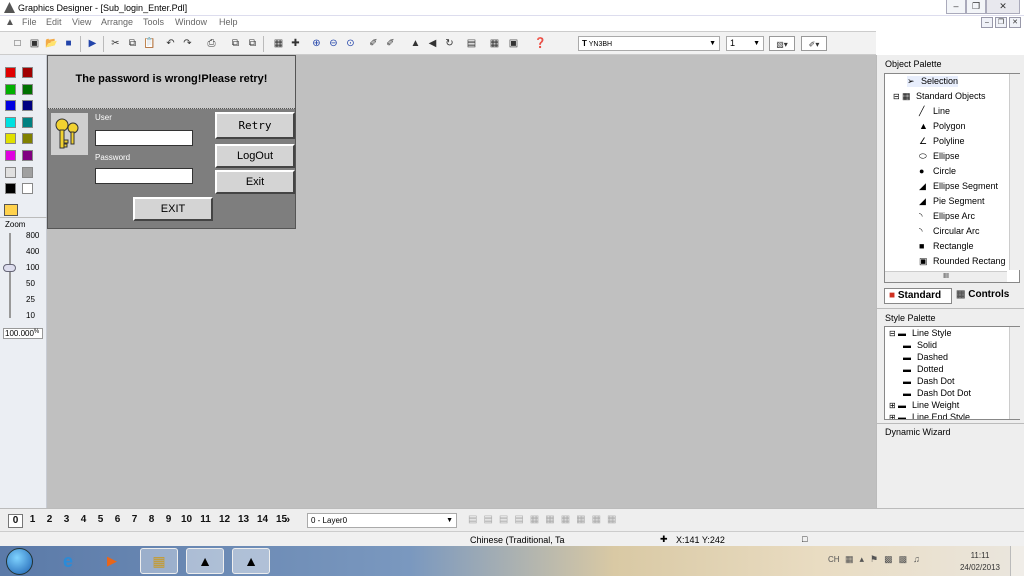 The height and width of the screenshot is (576, 1024). Describe the element at coordinates (929, 381) in the screenshot. I see `style-palette-item: ▬ Dash Dot` at that location.